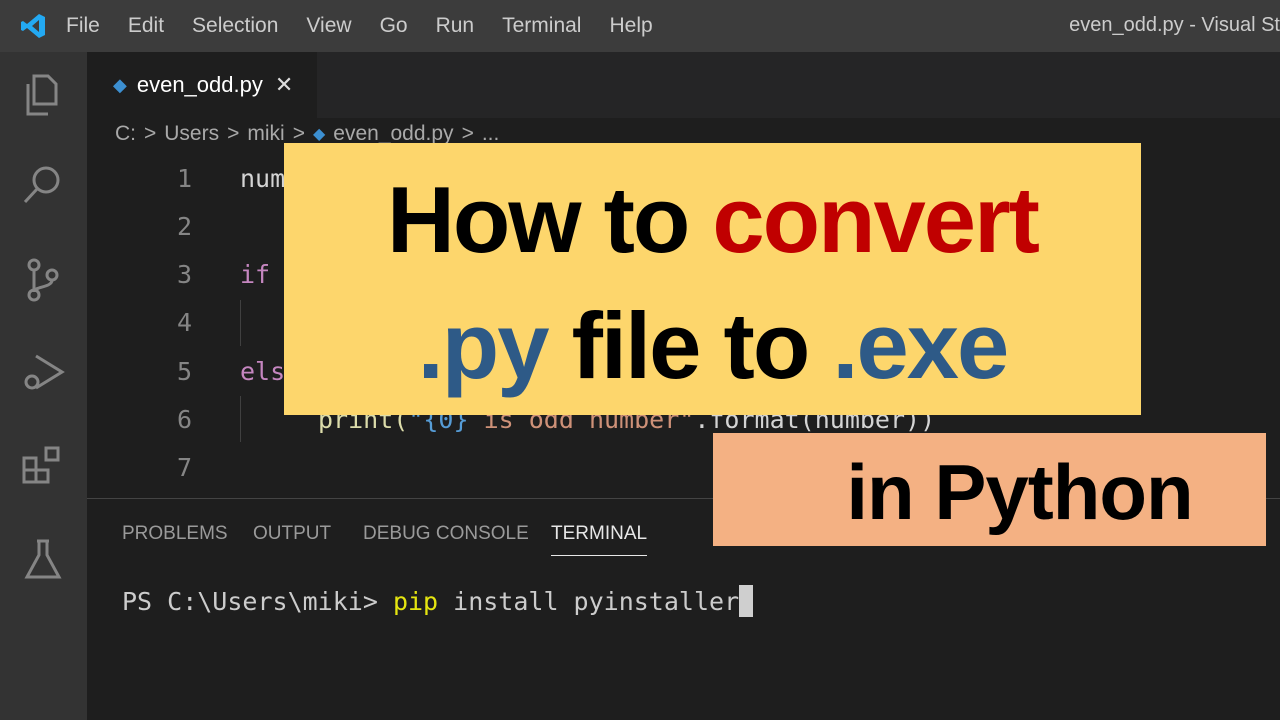 The height and width of the screenshot is (720, 1280). What do you see at coordinates (746, 601) in the screenshot?
I see `terminal-cursor` at bounding box center [746, 601].